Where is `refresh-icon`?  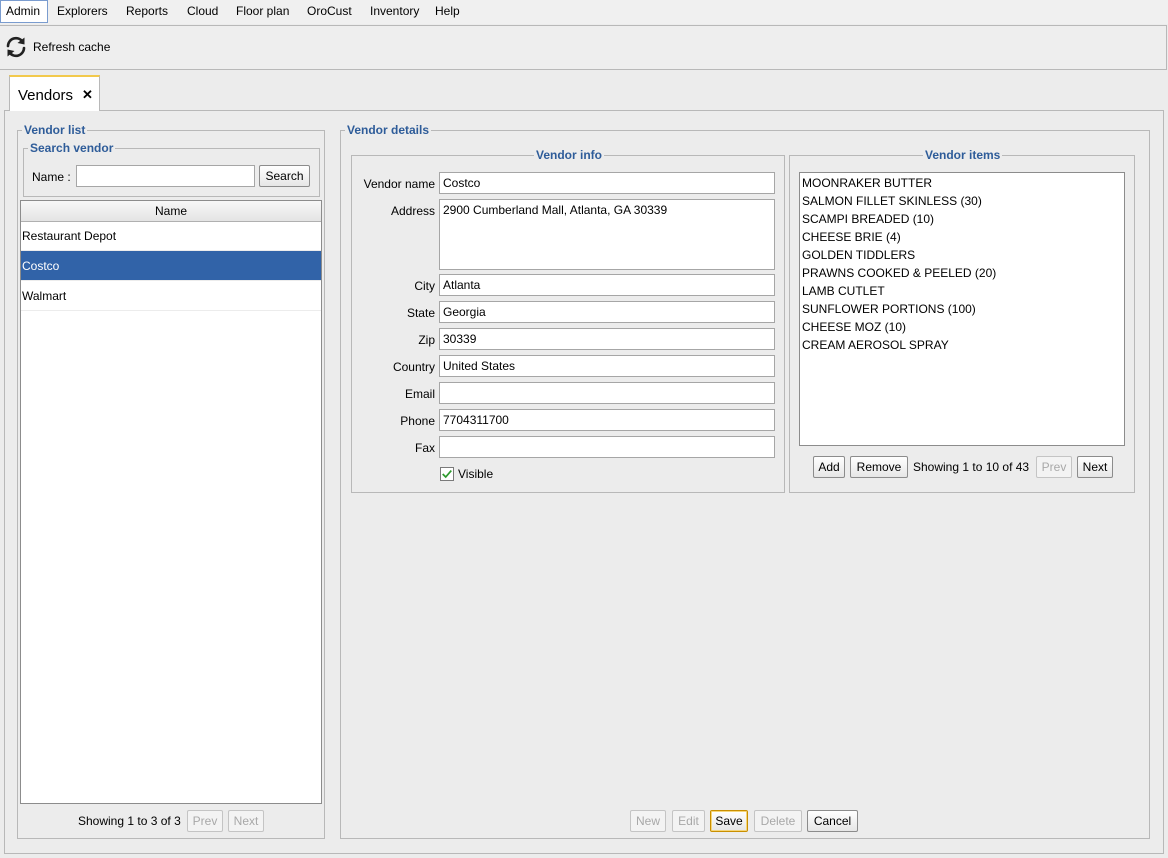 refresh-icon is located at coordinates (16, 47).